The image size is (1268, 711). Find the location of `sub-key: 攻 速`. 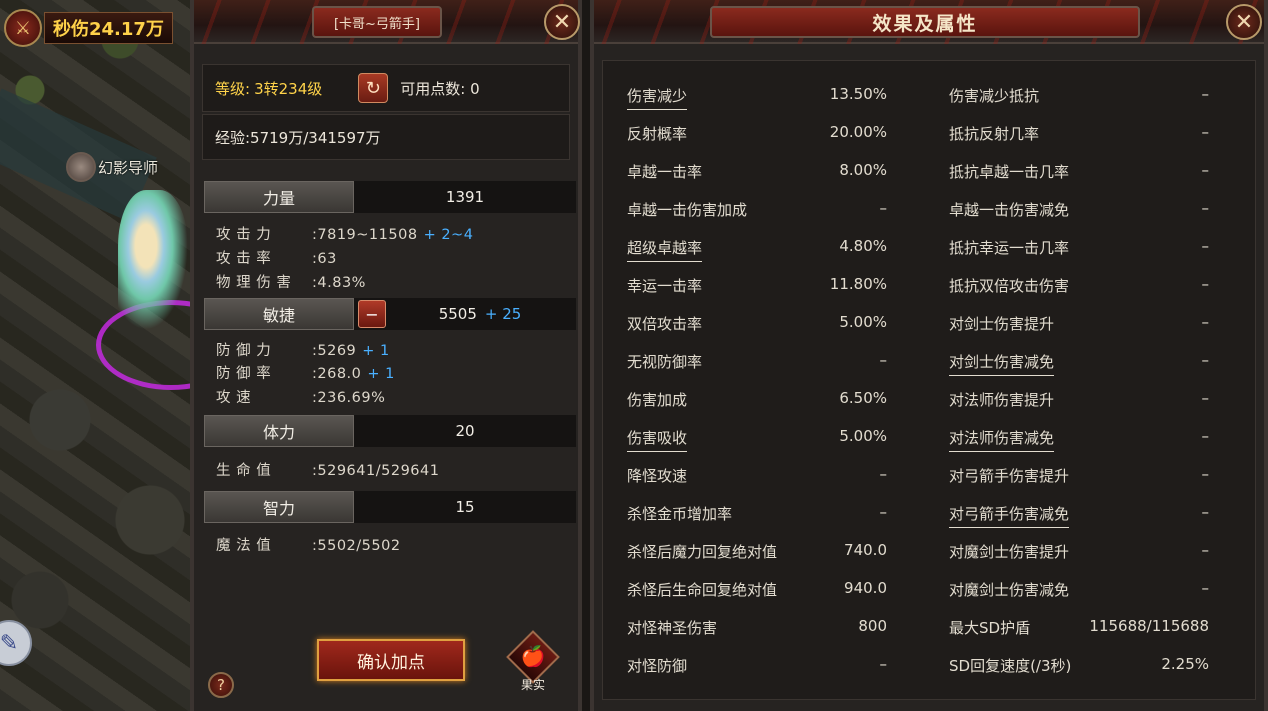

sub-key: 攻 速 is located at coordinates (234, 398).